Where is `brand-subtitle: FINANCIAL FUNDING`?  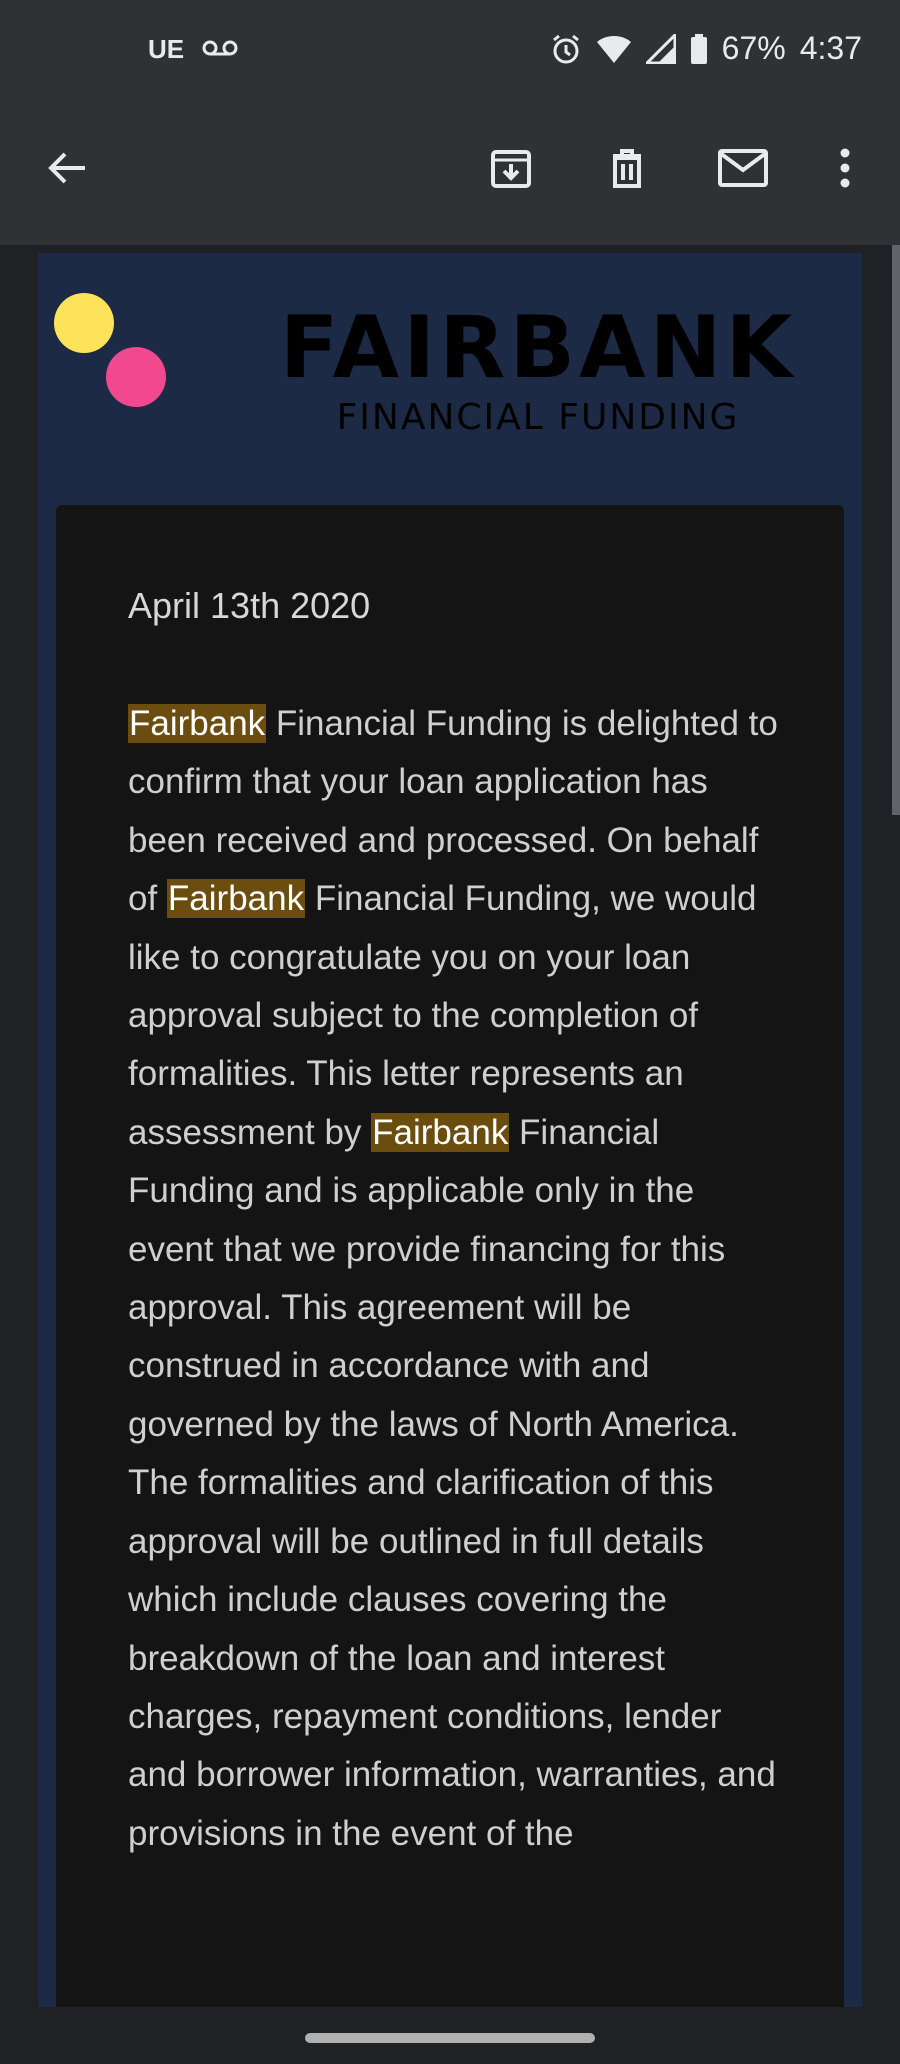
brand-subtitle: FINANCIAL FUNDING is located at coordinates (538, 417).